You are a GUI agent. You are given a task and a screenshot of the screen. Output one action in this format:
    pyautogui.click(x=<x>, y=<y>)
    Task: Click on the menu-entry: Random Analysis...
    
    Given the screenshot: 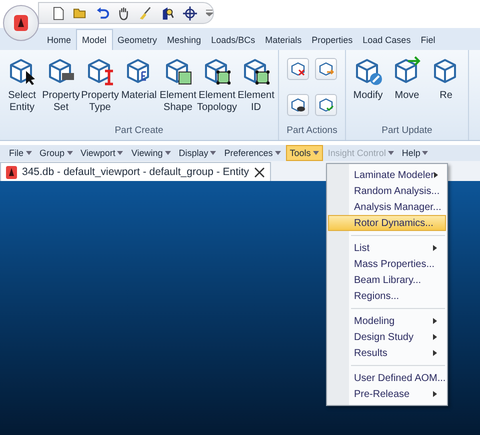 What is the action you would take?
    pyautogui.click(x=387, y=191)
    